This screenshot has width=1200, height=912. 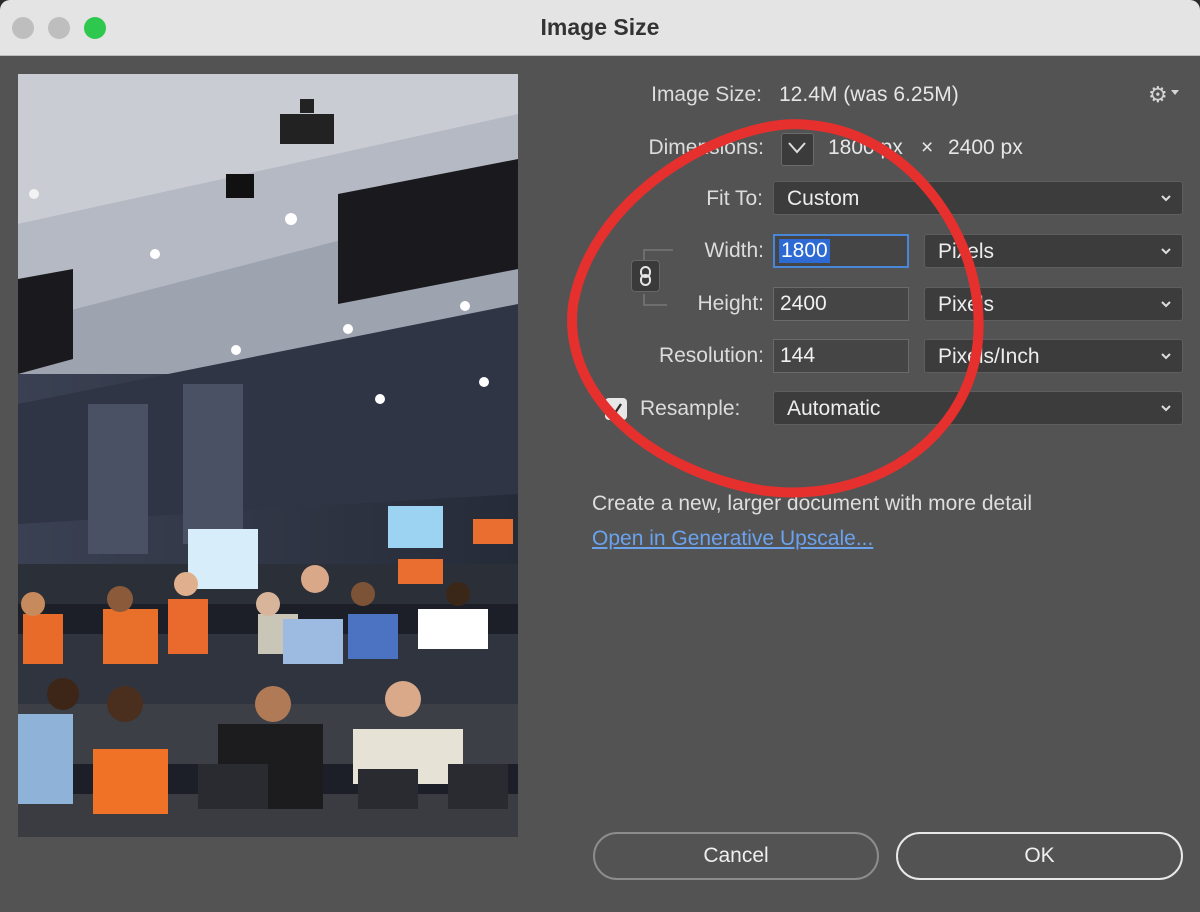 What do you see at coordinates (978, 198) in the screenshot?
I see `fit-to-select: Custom` at bounding box center [978, 198].